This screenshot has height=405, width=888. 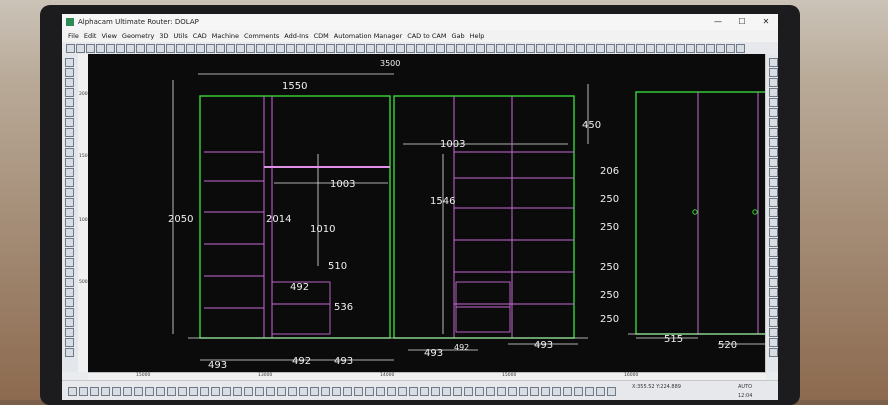 I want to click on menu-help: Help, so click(x=477, y=36).